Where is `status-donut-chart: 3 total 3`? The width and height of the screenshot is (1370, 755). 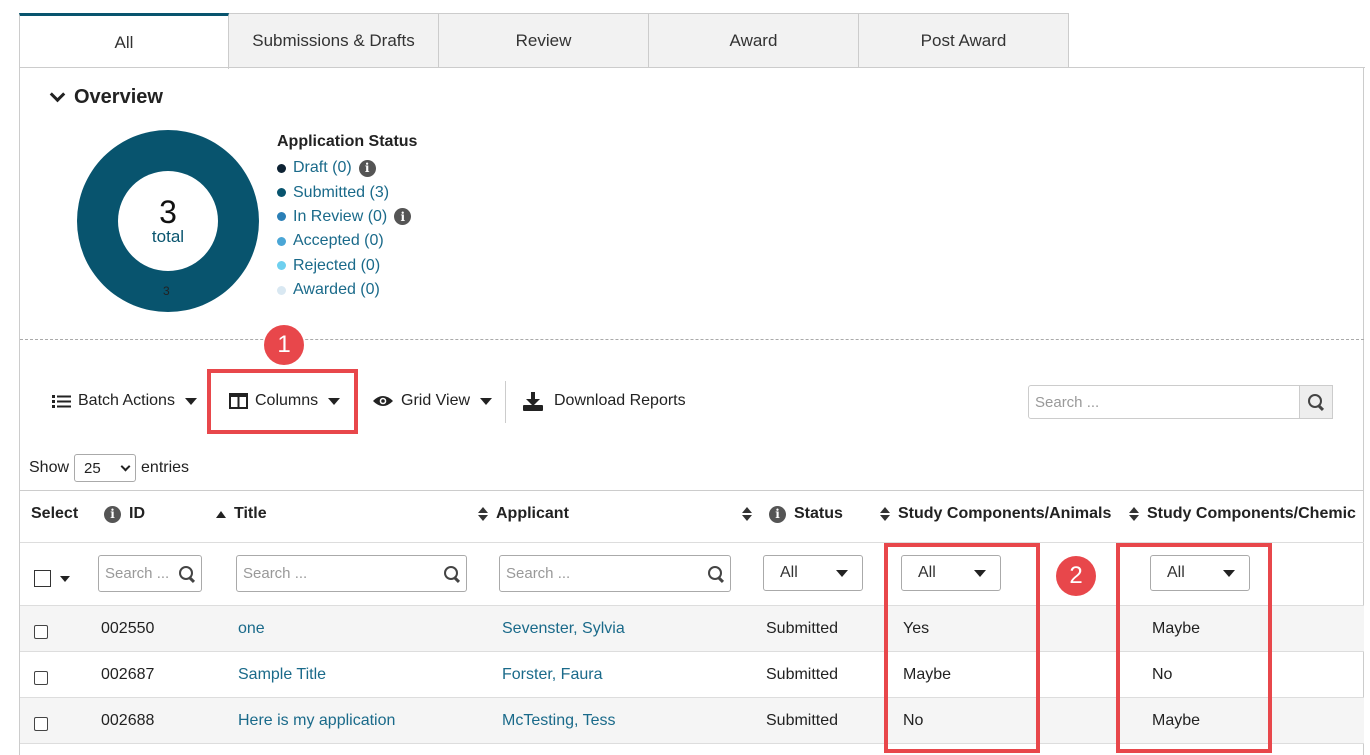 status-donut-chart: 3 total 3 is located at coordinates (168, 221).